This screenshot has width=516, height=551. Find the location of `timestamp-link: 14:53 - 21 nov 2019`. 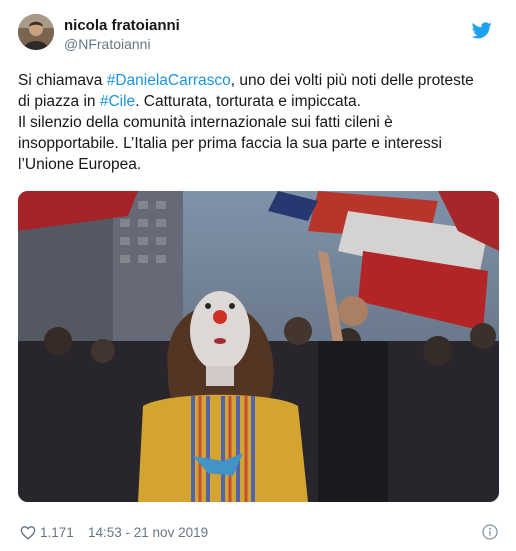

timestamp-link: 14:53 - 21 nov 2019 is located at coordinates (148, 532).